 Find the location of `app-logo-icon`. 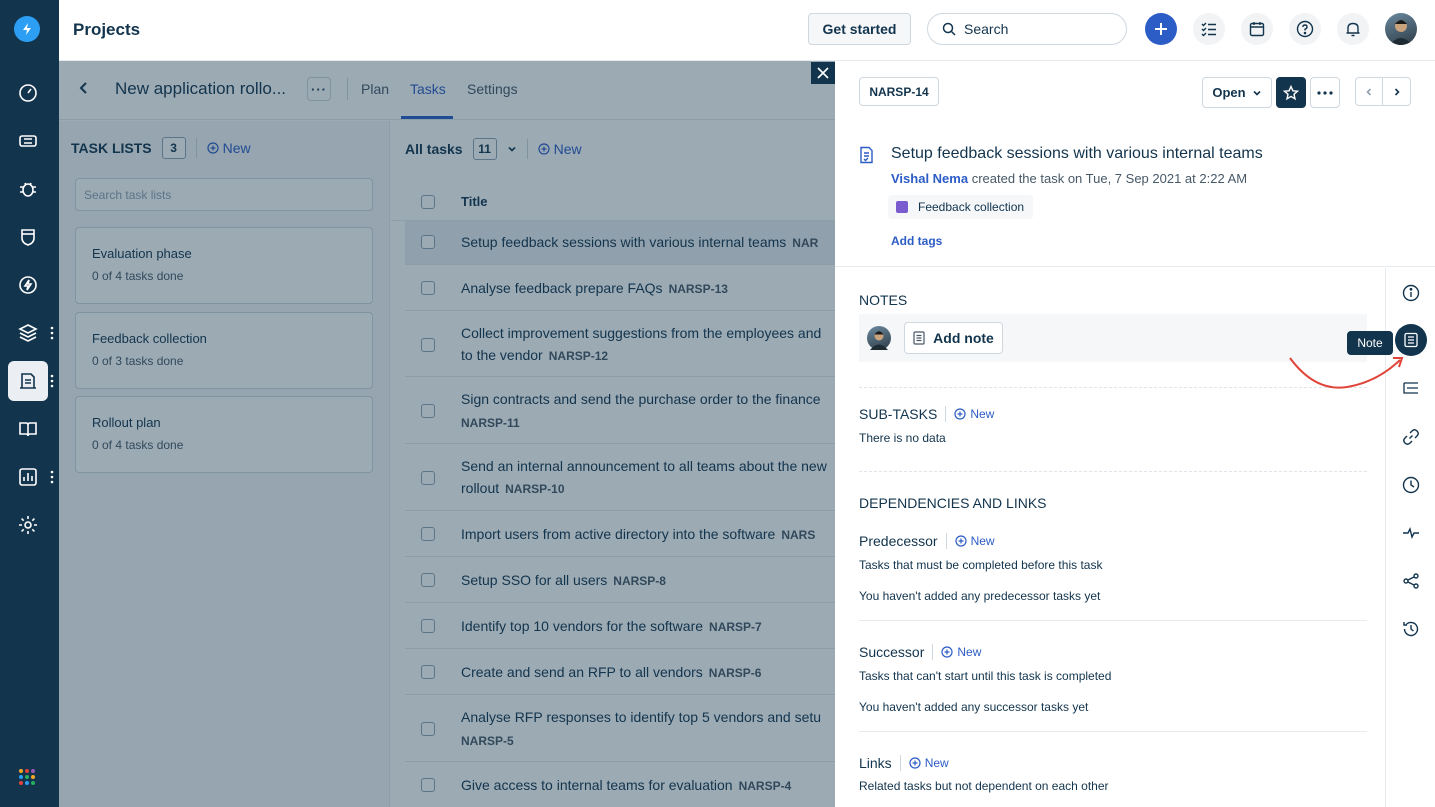

app-logo-icon is located at coordinates (27, 29).